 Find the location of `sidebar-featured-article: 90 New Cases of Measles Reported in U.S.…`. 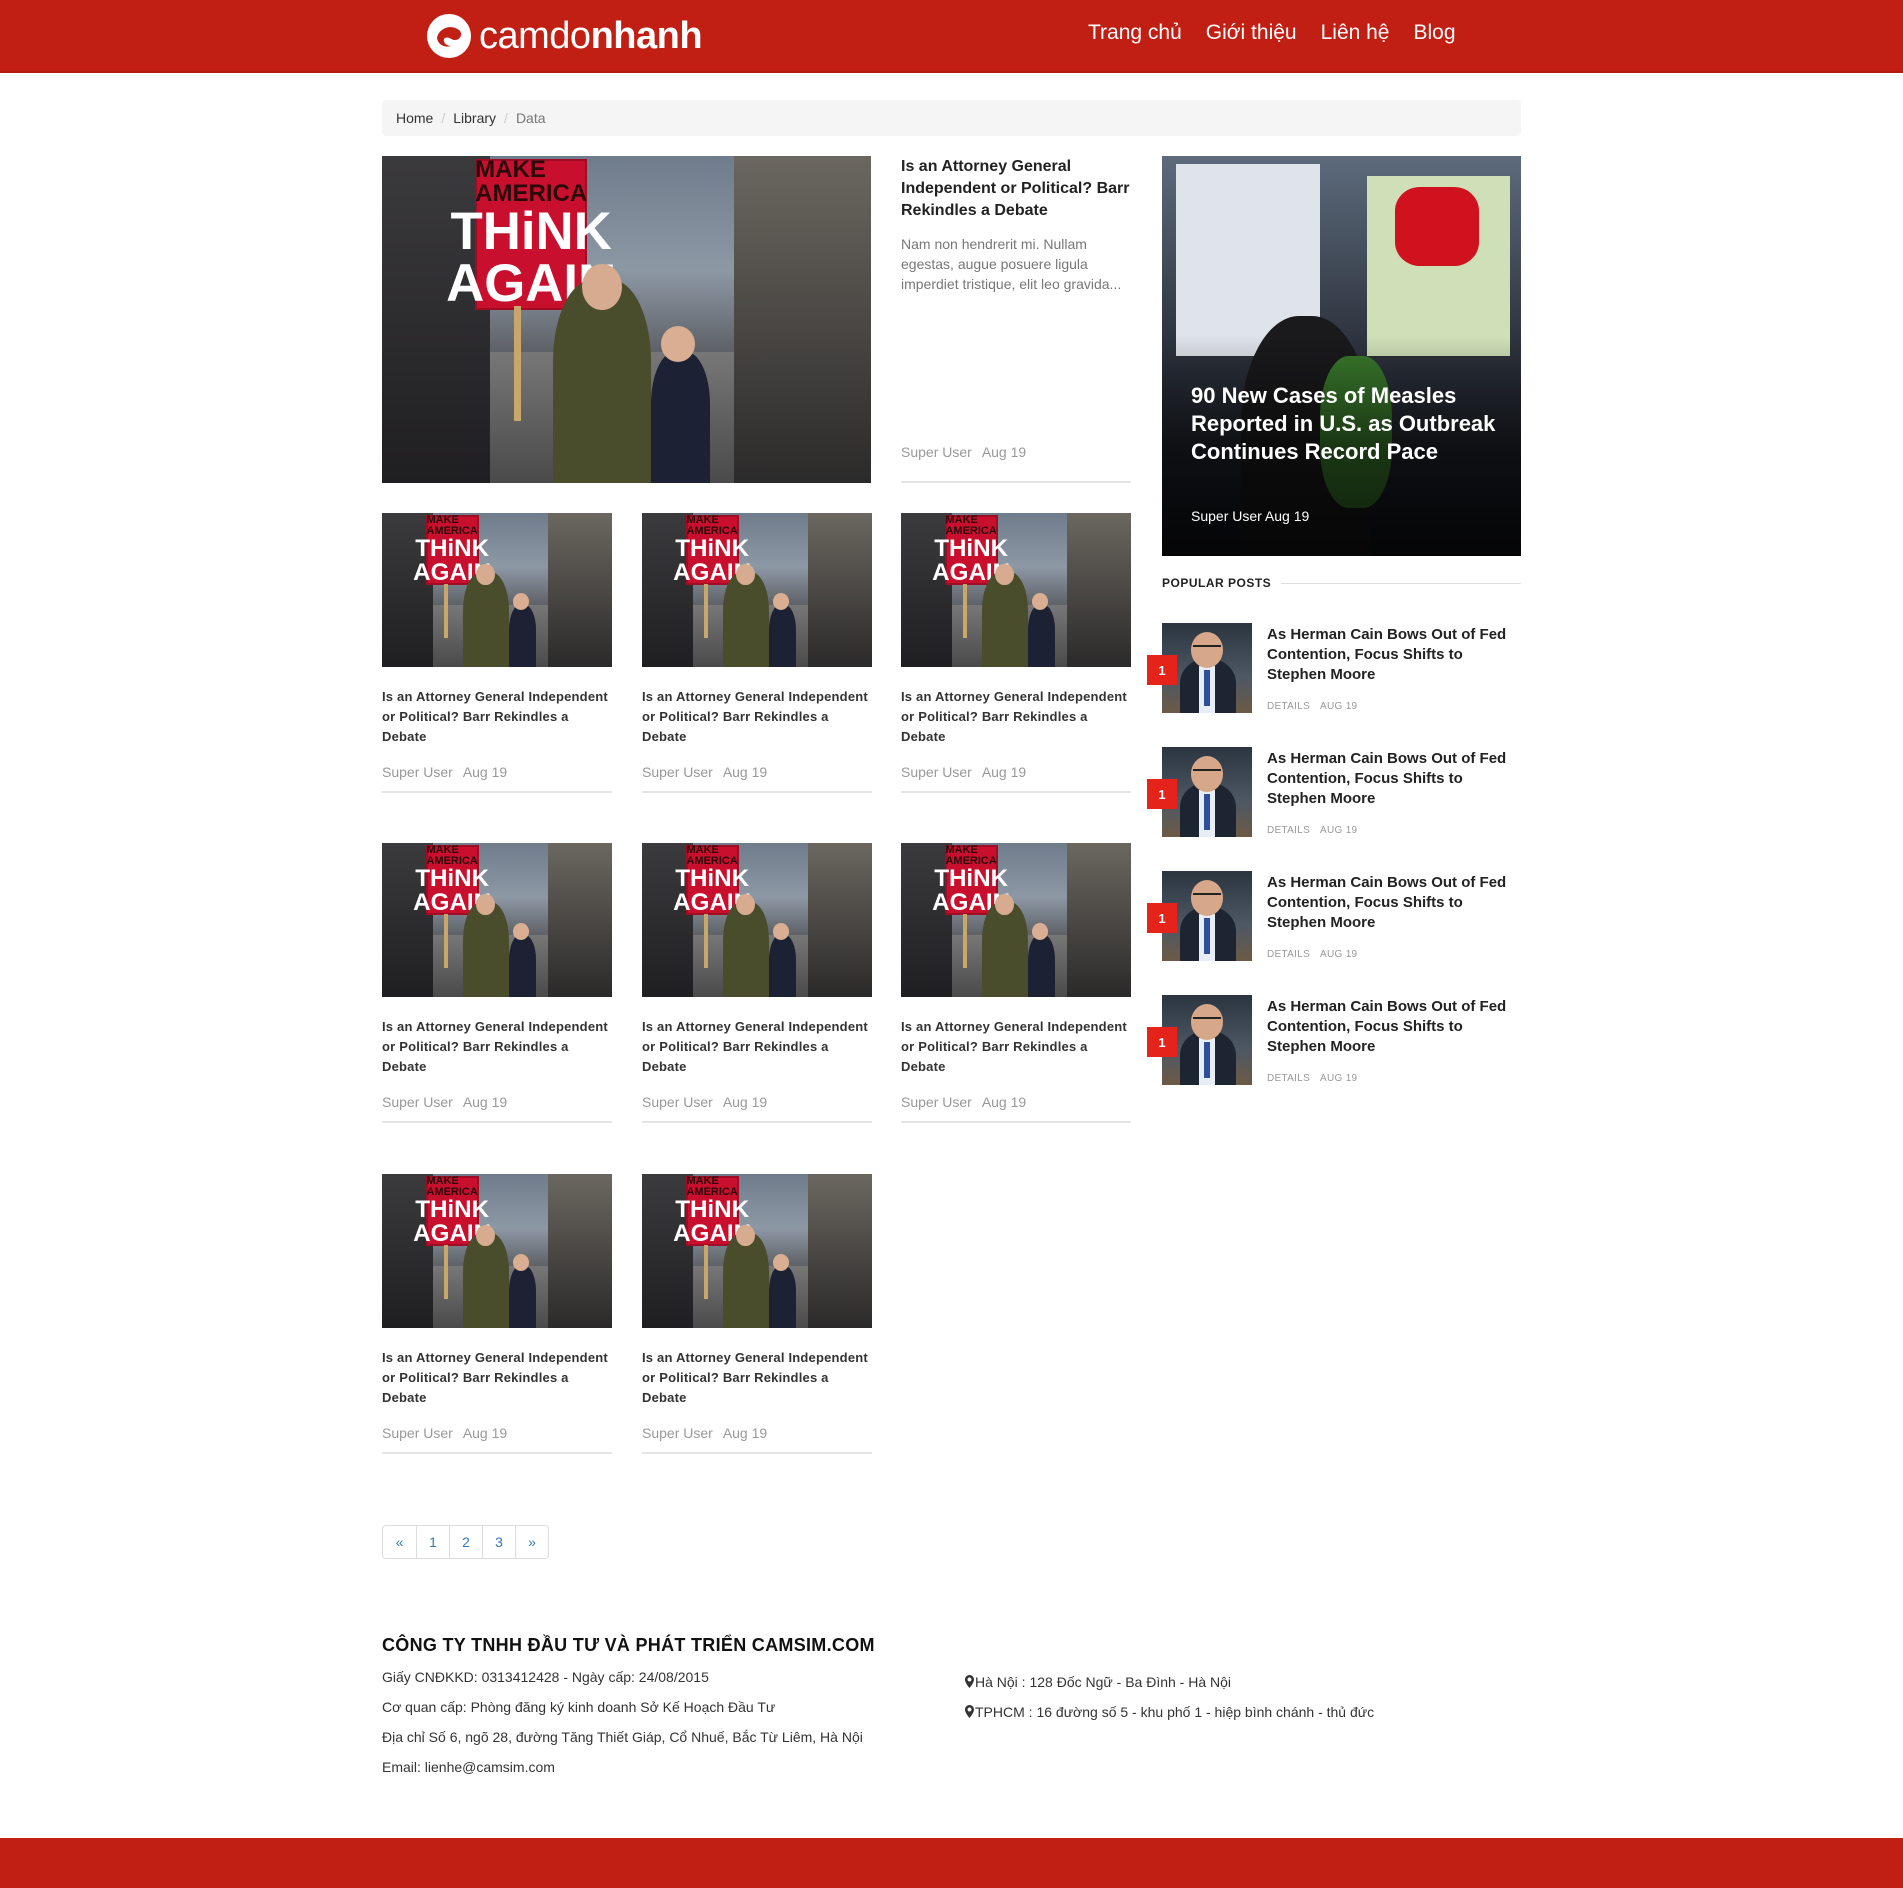

sidebar-featured-article: 90 New Cases of Measles Reported in U.S.… is located at coordinates (1341, 356).